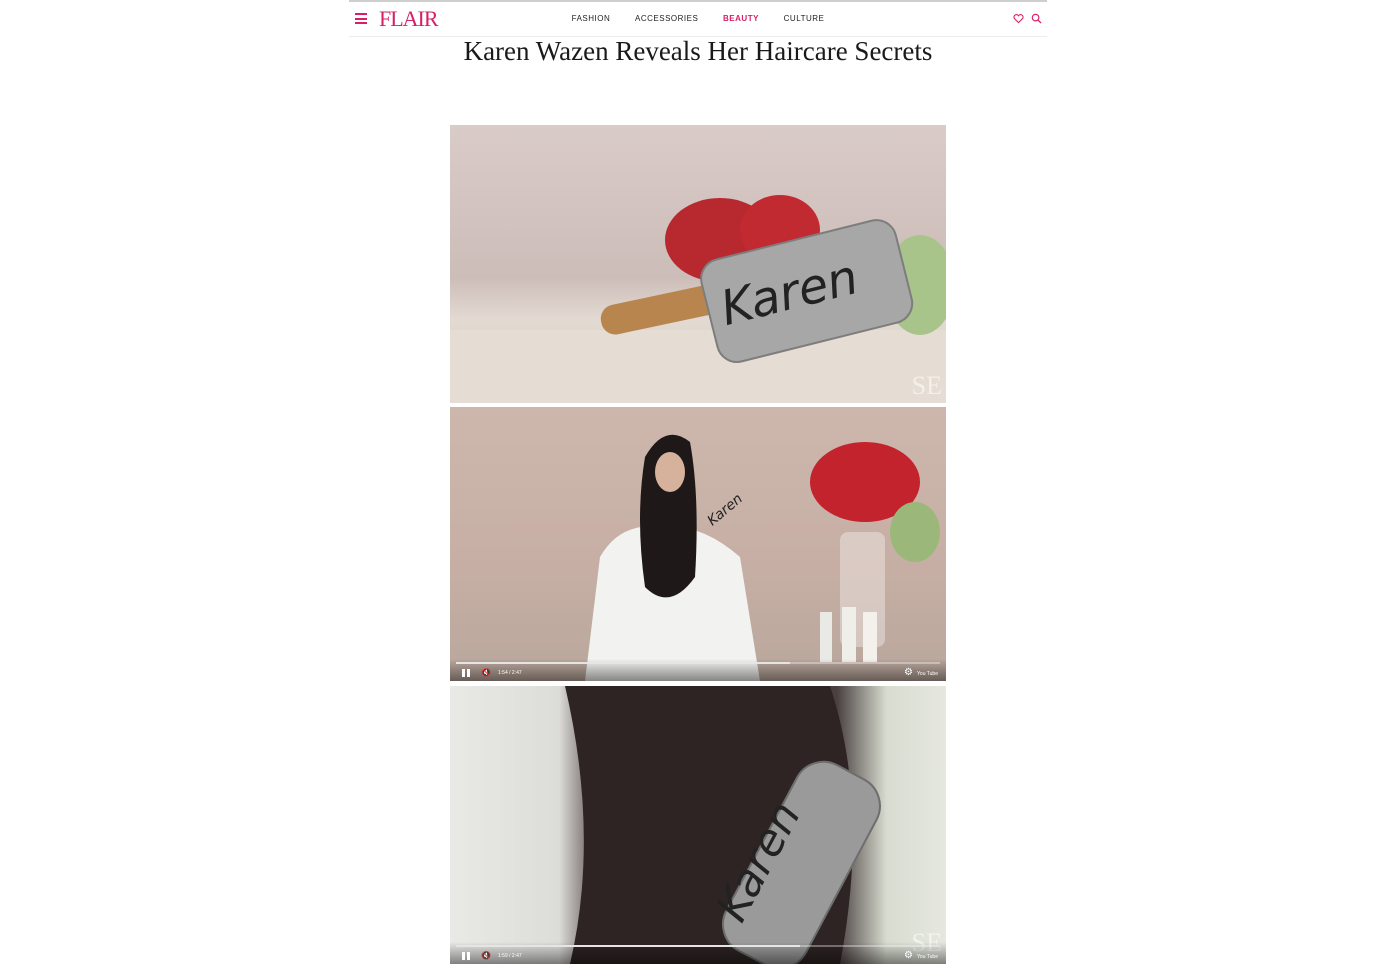 The image size is (1400, 964). I want to click on video-time: 1:59 / 2:47, so click(510, 956).